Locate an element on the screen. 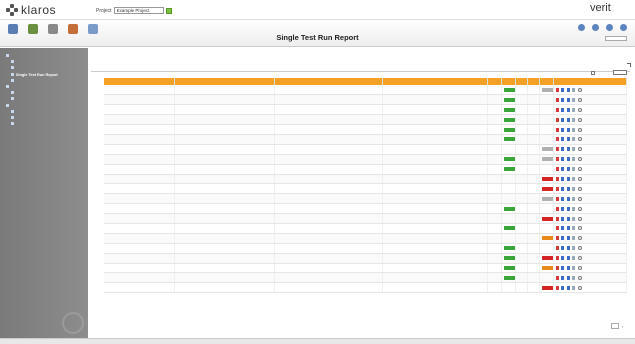 Image resolution: width=635 pixels, height=344 pixels. help-icon is located at coordinates (581, 27).